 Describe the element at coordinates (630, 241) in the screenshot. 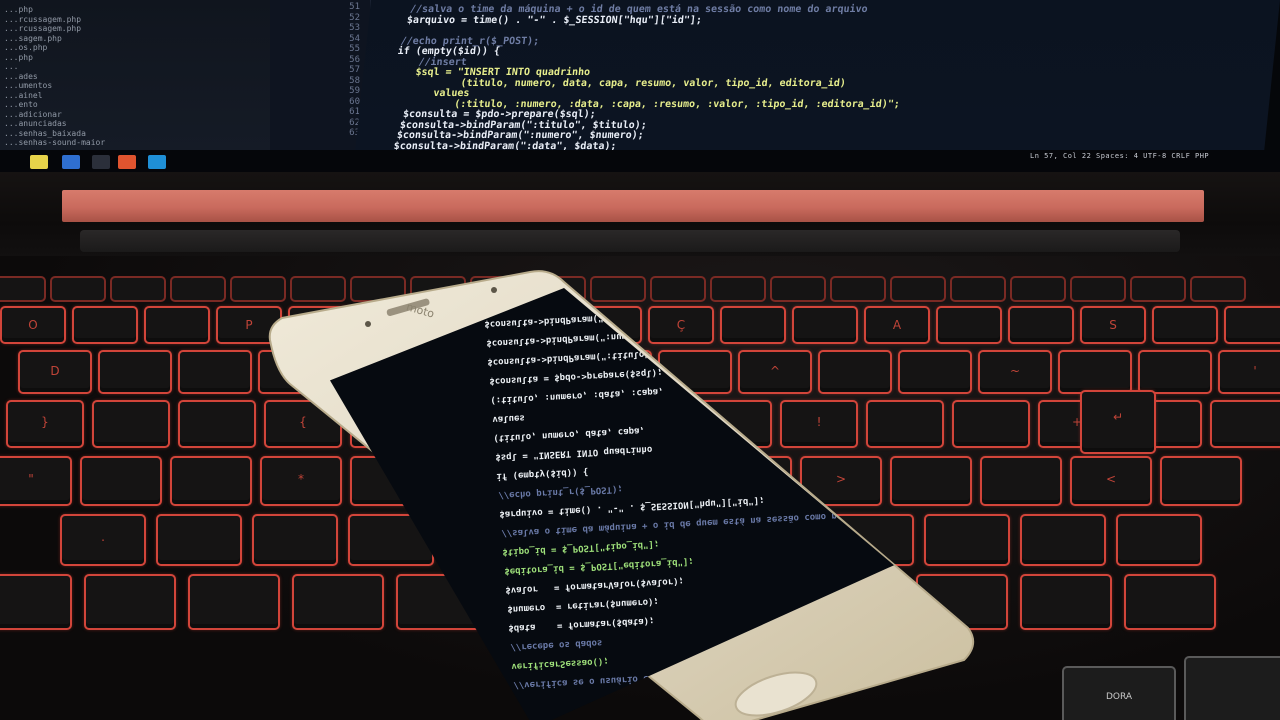

I see `hinge-recess` at that location.